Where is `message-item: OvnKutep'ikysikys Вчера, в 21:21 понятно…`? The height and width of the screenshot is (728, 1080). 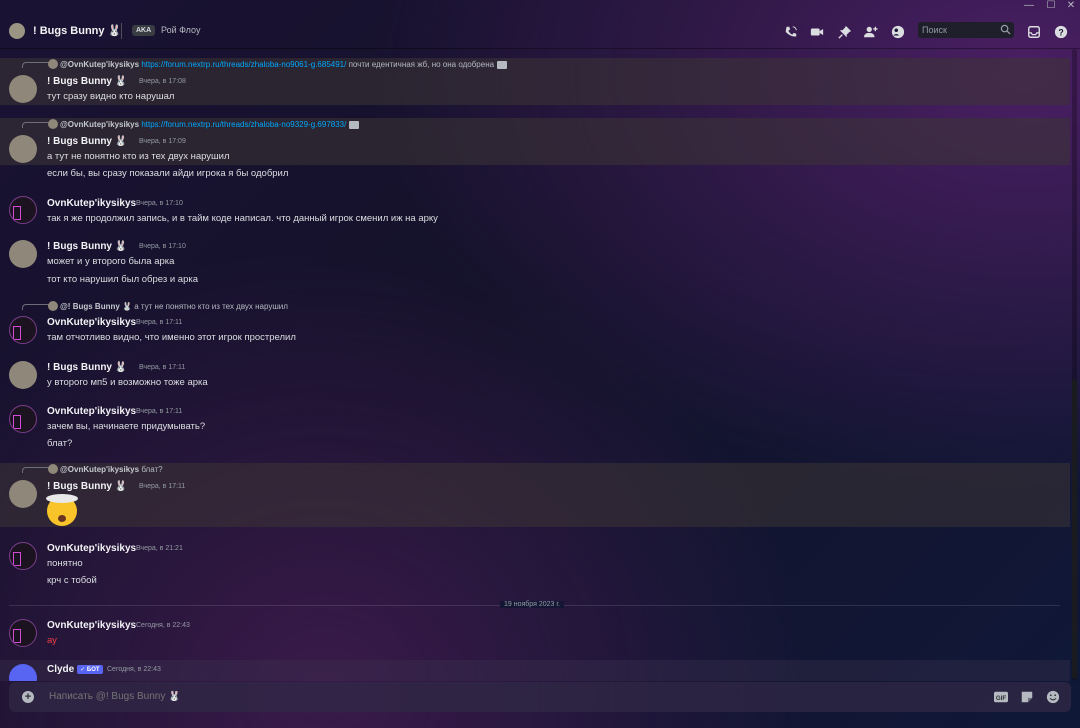 message-item: OvnKutep'ikysikys Вчера, в 21:21 понятно… is located at coordinates (535, 566).